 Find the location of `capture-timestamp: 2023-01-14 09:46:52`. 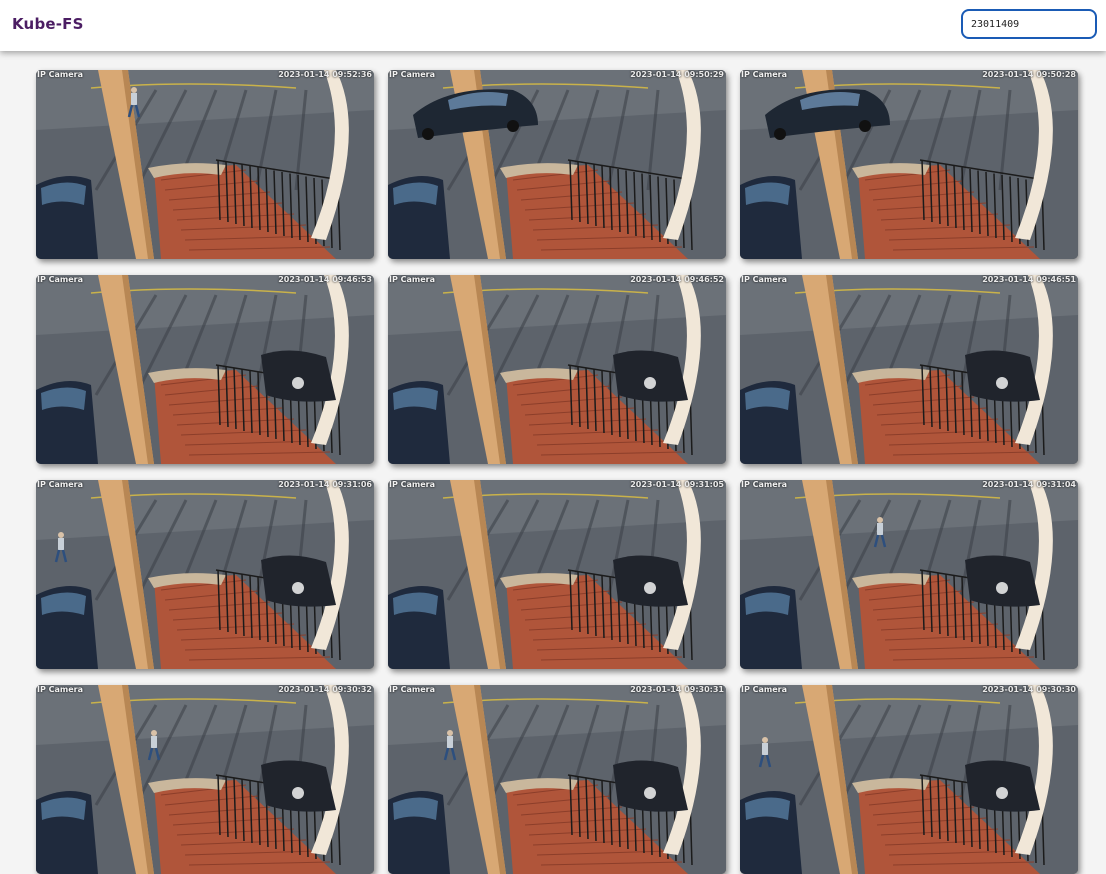

capture-timestamp: 2023-01-14 09:46:52 is located at coordinates (677, 279).